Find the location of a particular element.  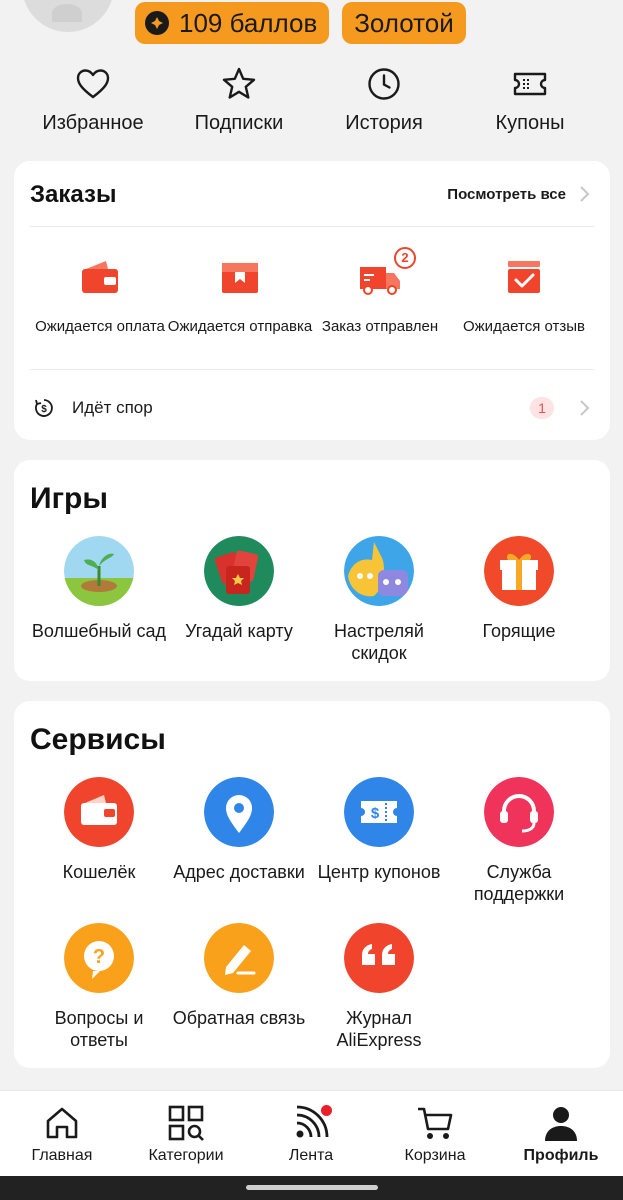

nav-label: Лента is located at coordinates (311, 1155).